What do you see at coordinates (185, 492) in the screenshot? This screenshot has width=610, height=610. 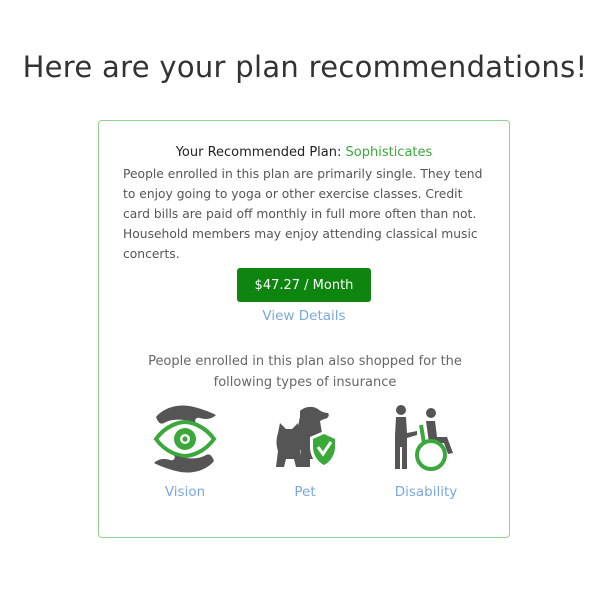 I see `insurance-label-vision: Vision` at bounding box center [185, 492].